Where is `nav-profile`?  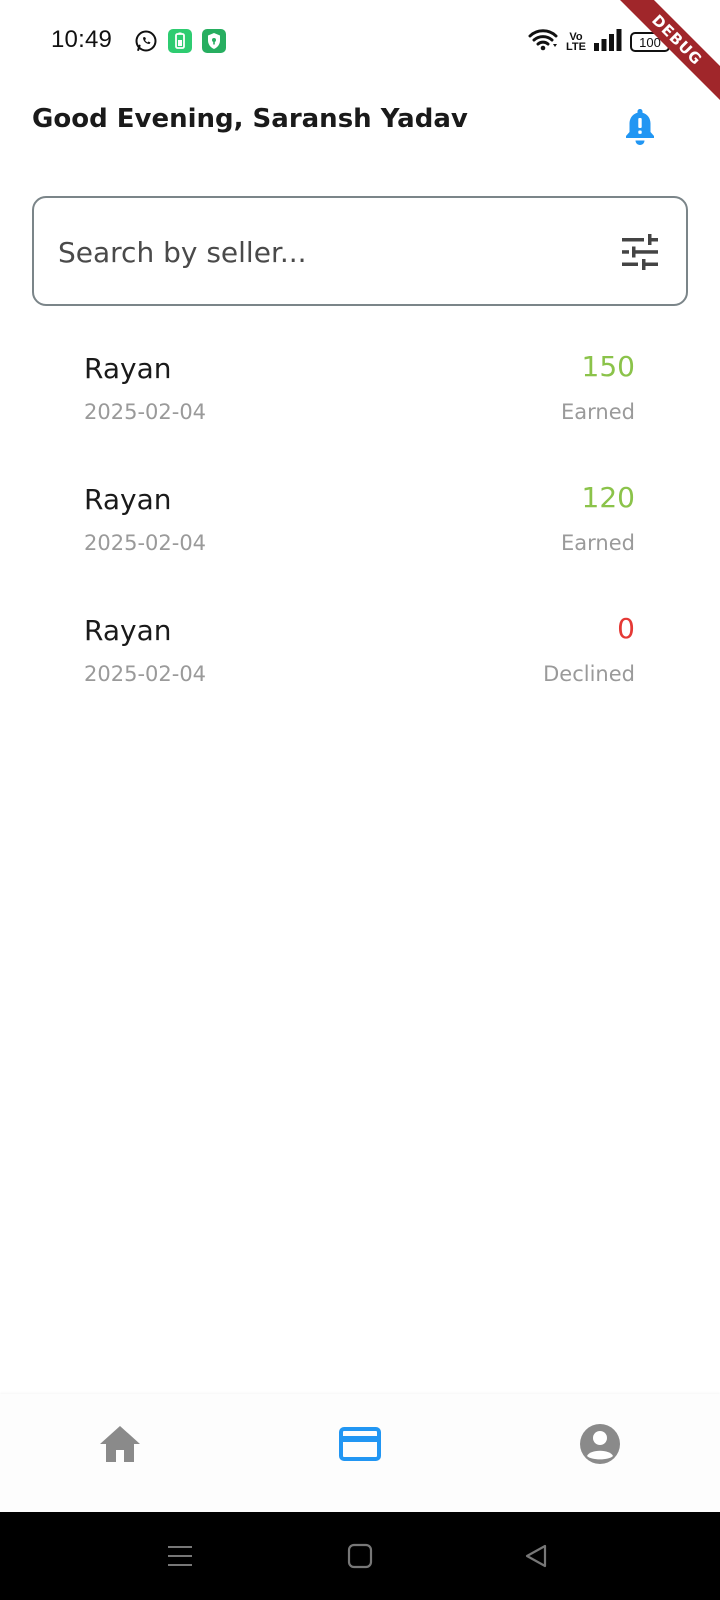
nav-profile is located at coordinates (600, 1444).